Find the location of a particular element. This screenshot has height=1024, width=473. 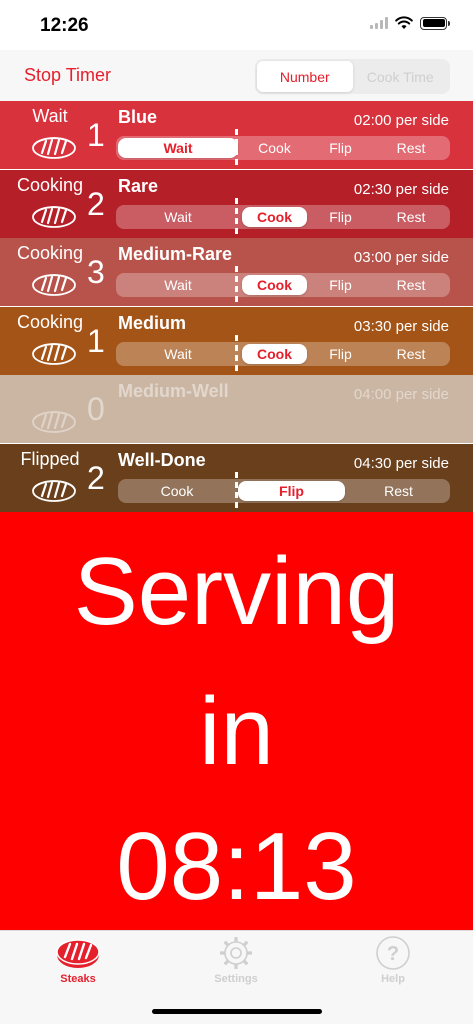

mode-cook-time: Cook Time is located at coordinates (401, 76).